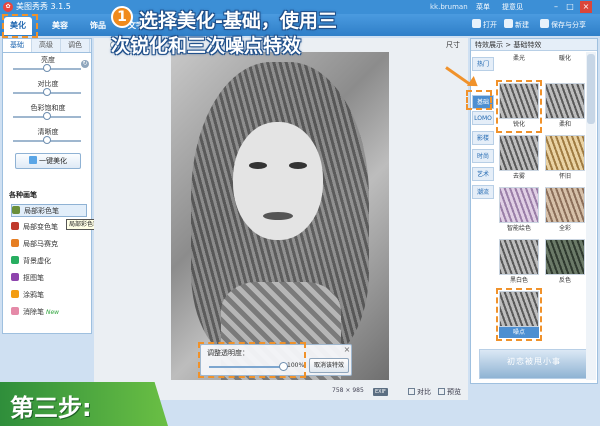 The height and width of the screenshot is (426, 600). I want to click on effect-noise: 噪点, so click(519, 314).